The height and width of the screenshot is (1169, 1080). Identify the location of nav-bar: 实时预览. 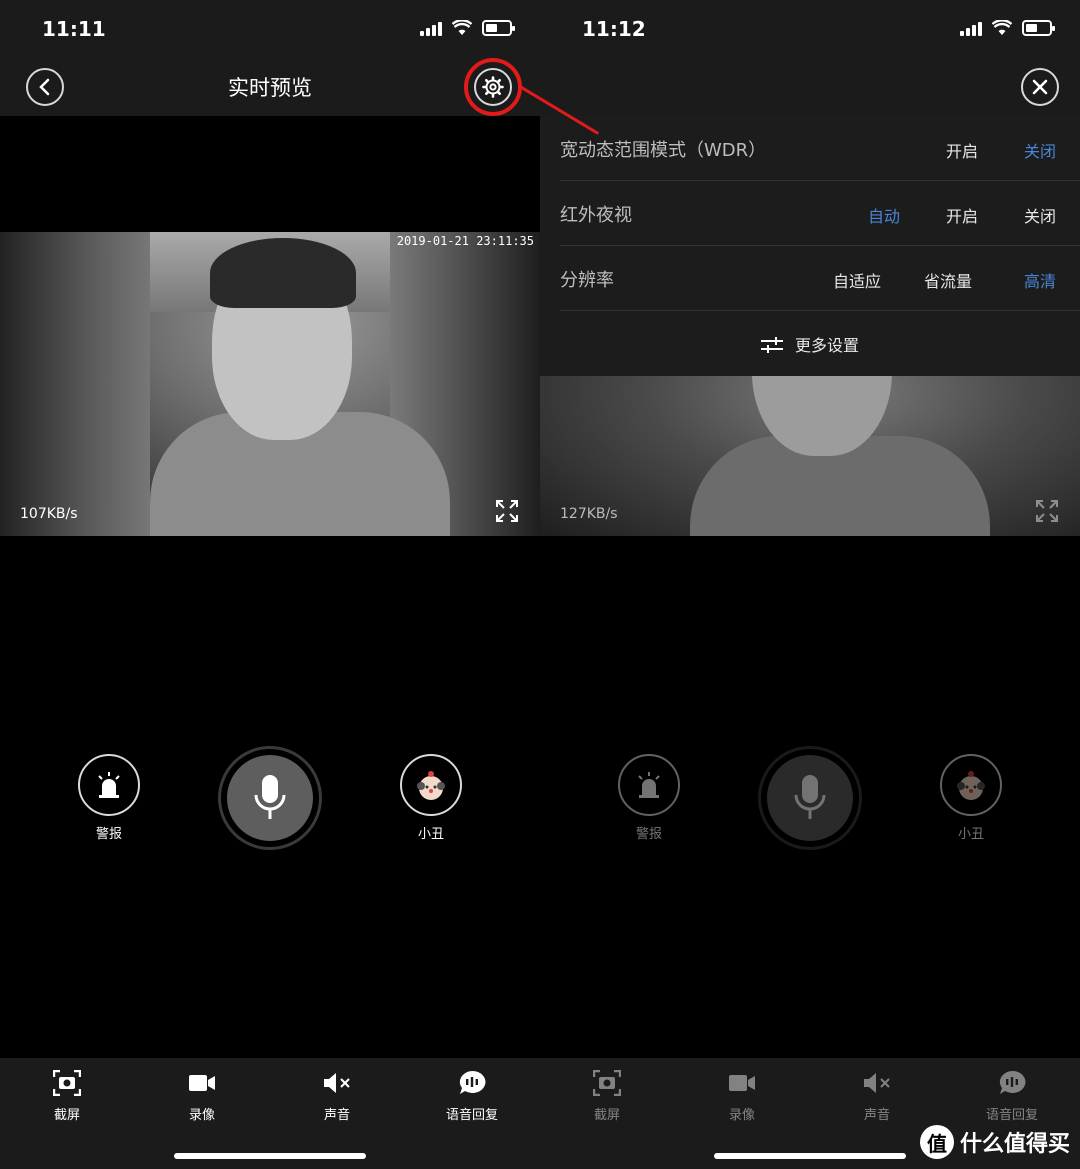
(270, 87).